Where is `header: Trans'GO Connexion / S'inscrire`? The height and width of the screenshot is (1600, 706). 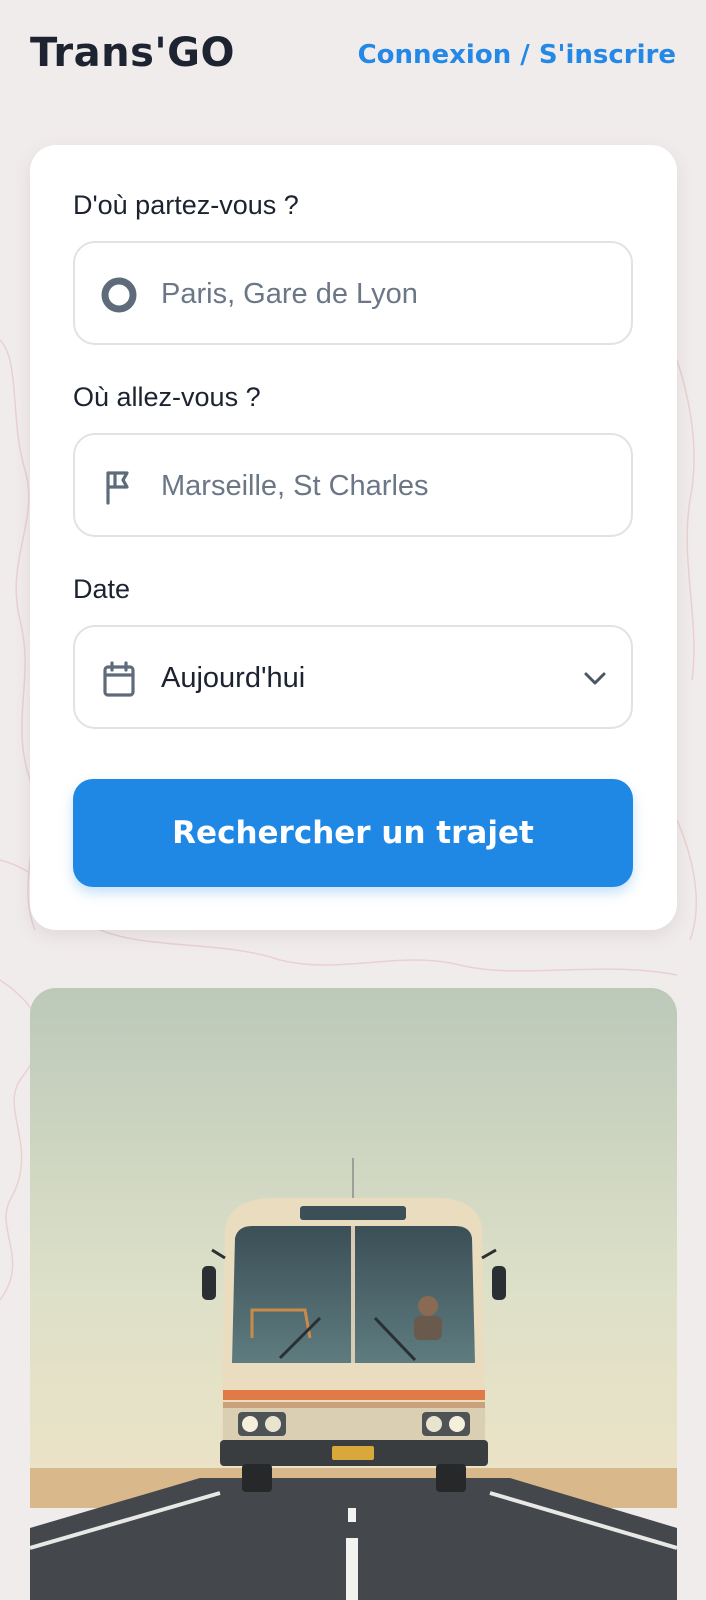
header: Trans'GO Connexion / S'inscrire is located at coordinates (353, 57).